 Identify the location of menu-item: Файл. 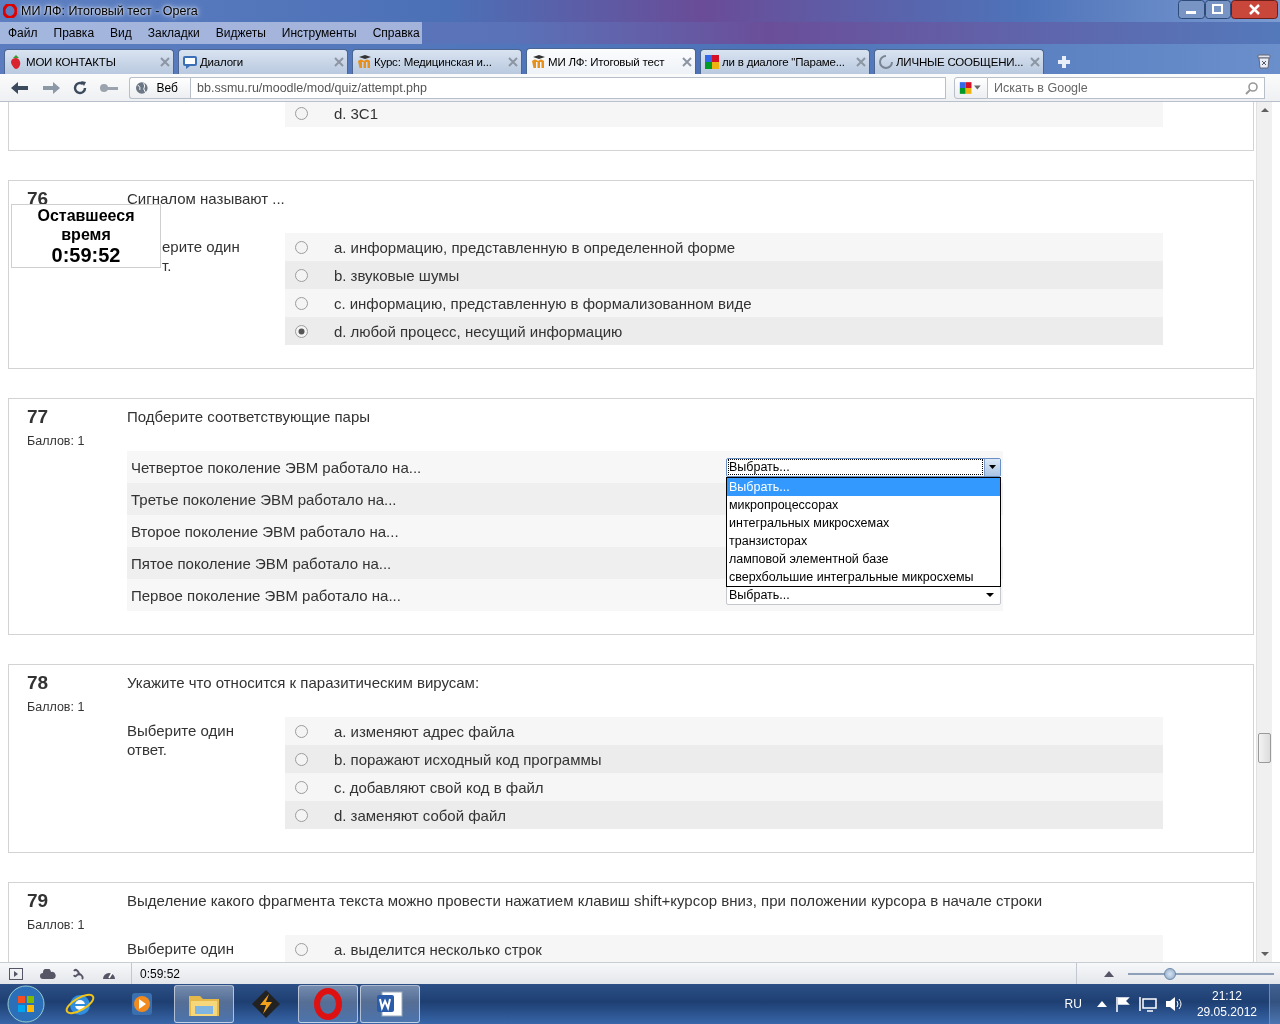
(23, 33).